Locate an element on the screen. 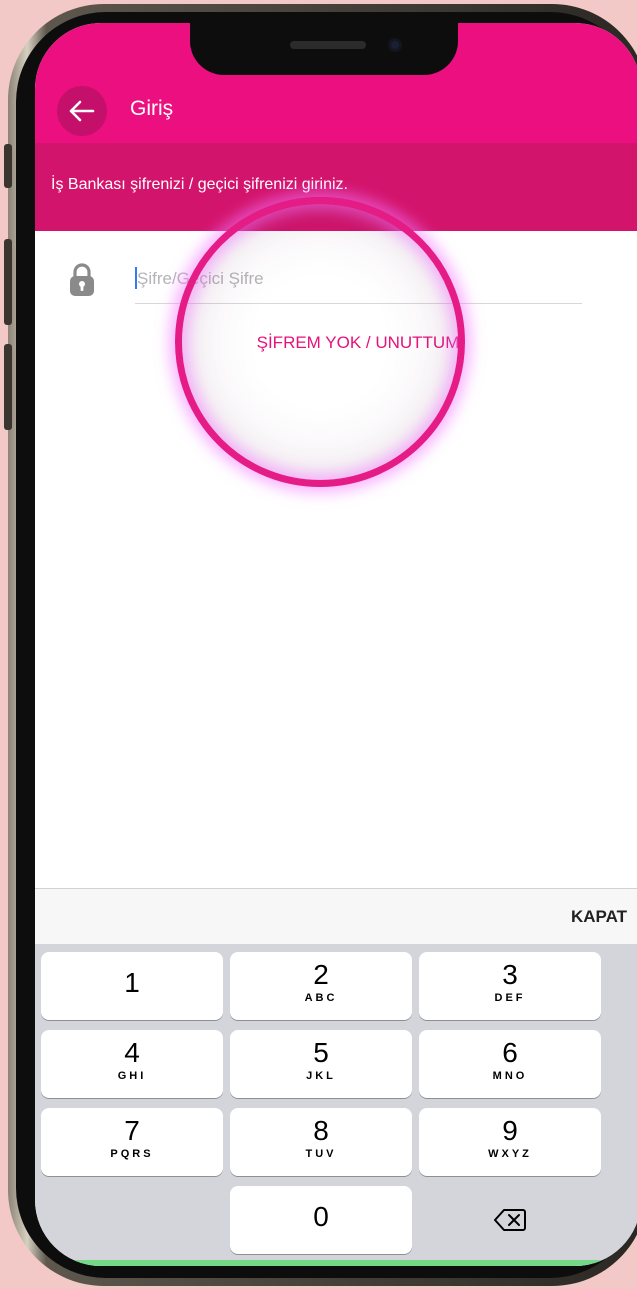 This screenshot has height=1289, width=637. key-number: 2 is located at coordinates (321, 974).